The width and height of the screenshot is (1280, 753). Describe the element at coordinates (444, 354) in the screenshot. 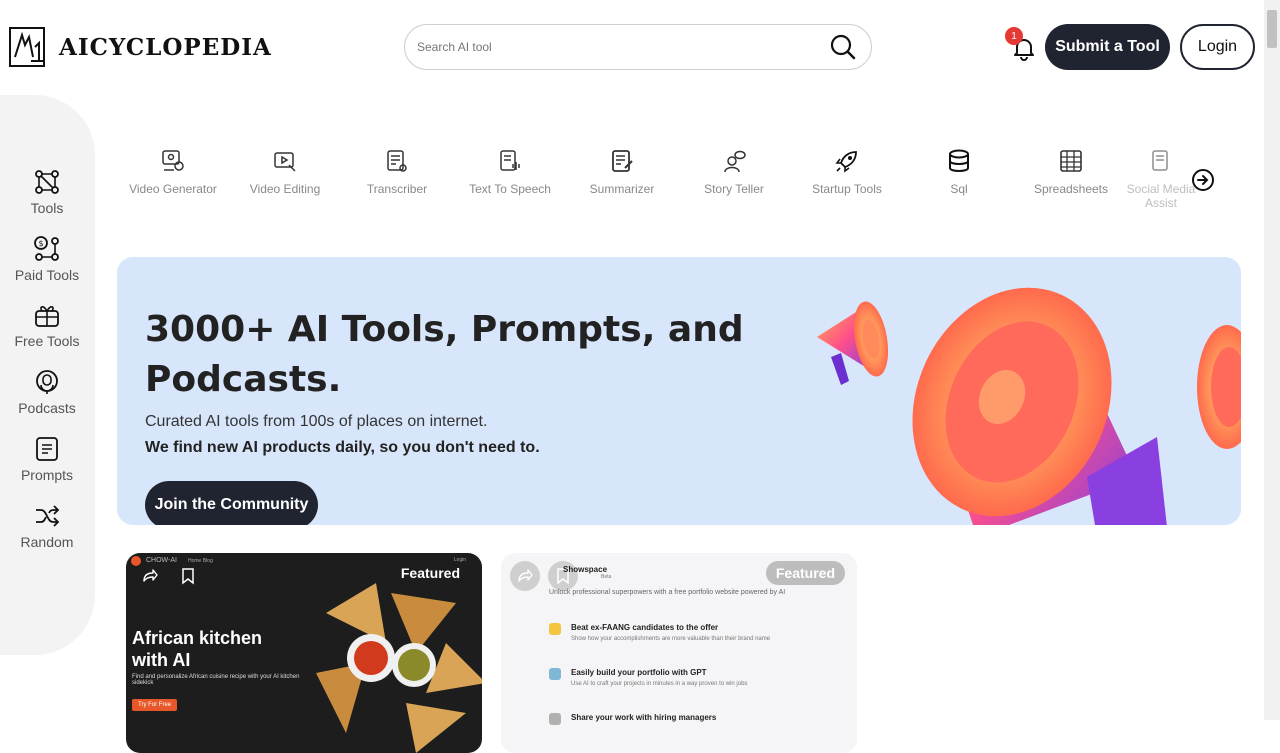

I see `hero-title: 3000+ AI Tools, Prompts, and Podcasts.` at that location.